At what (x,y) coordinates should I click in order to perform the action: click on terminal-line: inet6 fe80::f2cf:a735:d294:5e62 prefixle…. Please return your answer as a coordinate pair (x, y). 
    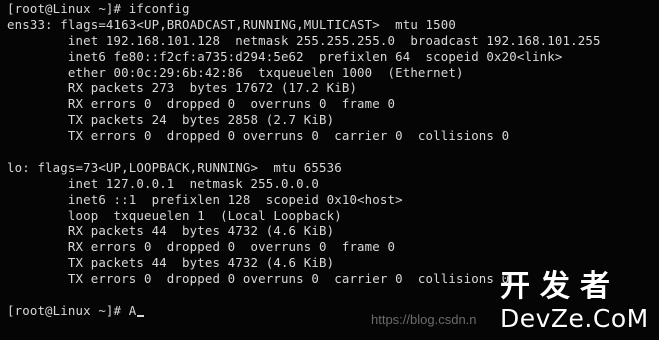
    Looking at the image, I should click on (285, 56).